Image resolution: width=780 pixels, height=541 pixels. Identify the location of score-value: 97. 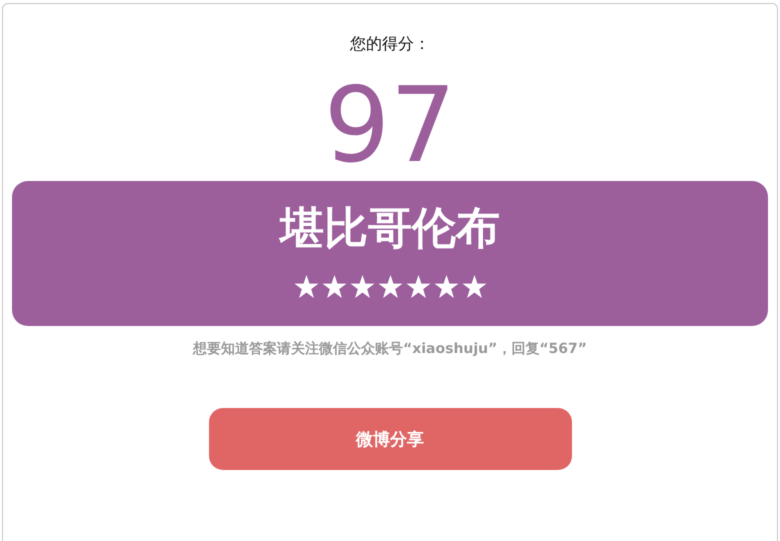
(390, 125).